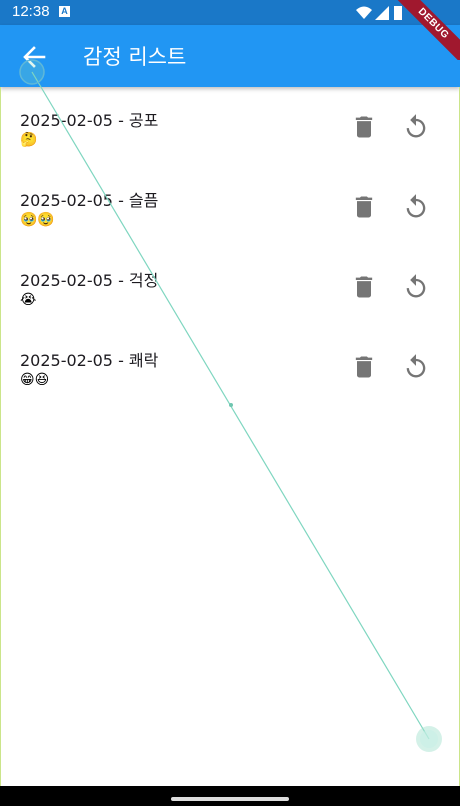 This screenshot has width=460, height=806. I want to click on entry-emojis: 😁😆, so click(35, 380).